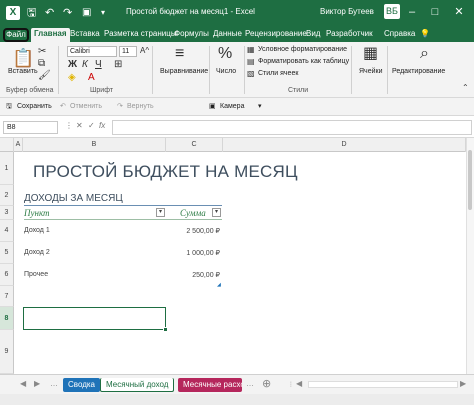  Describe the element at coordinates (86, 107) in the screenshot. I see `undo-quick-button: Отменить` at that location.